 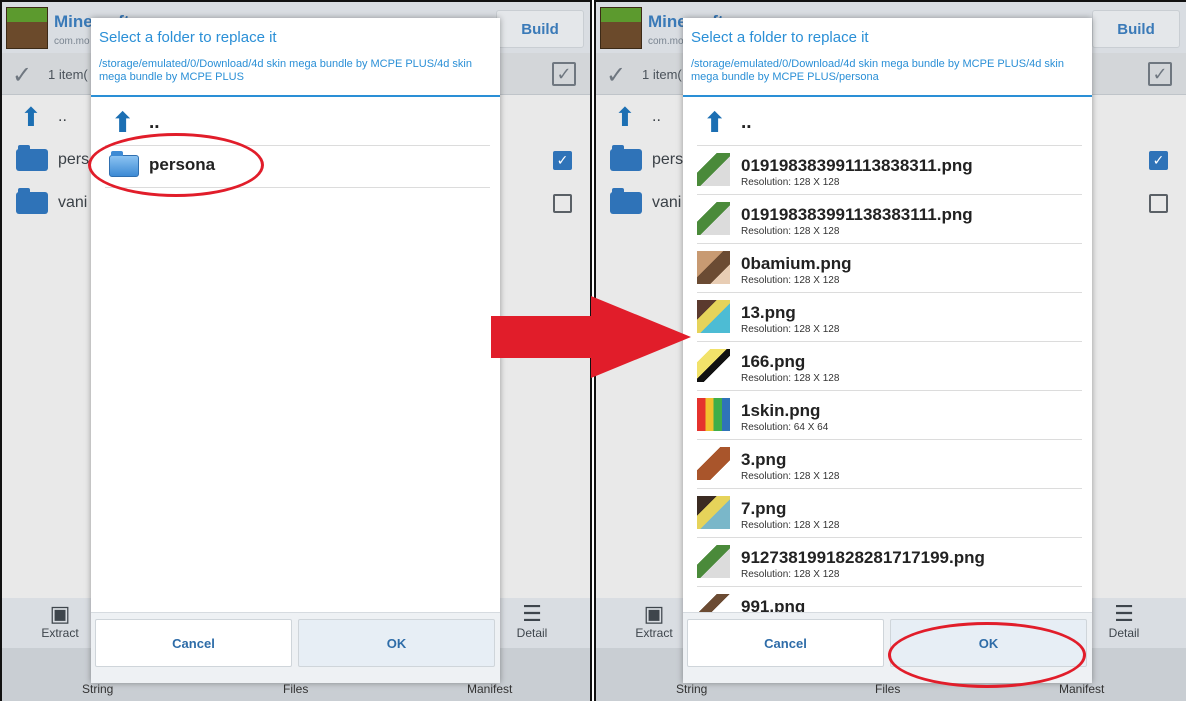 I want to click on file-name: 019198383991138383111.png, so click(x=857, y=214).